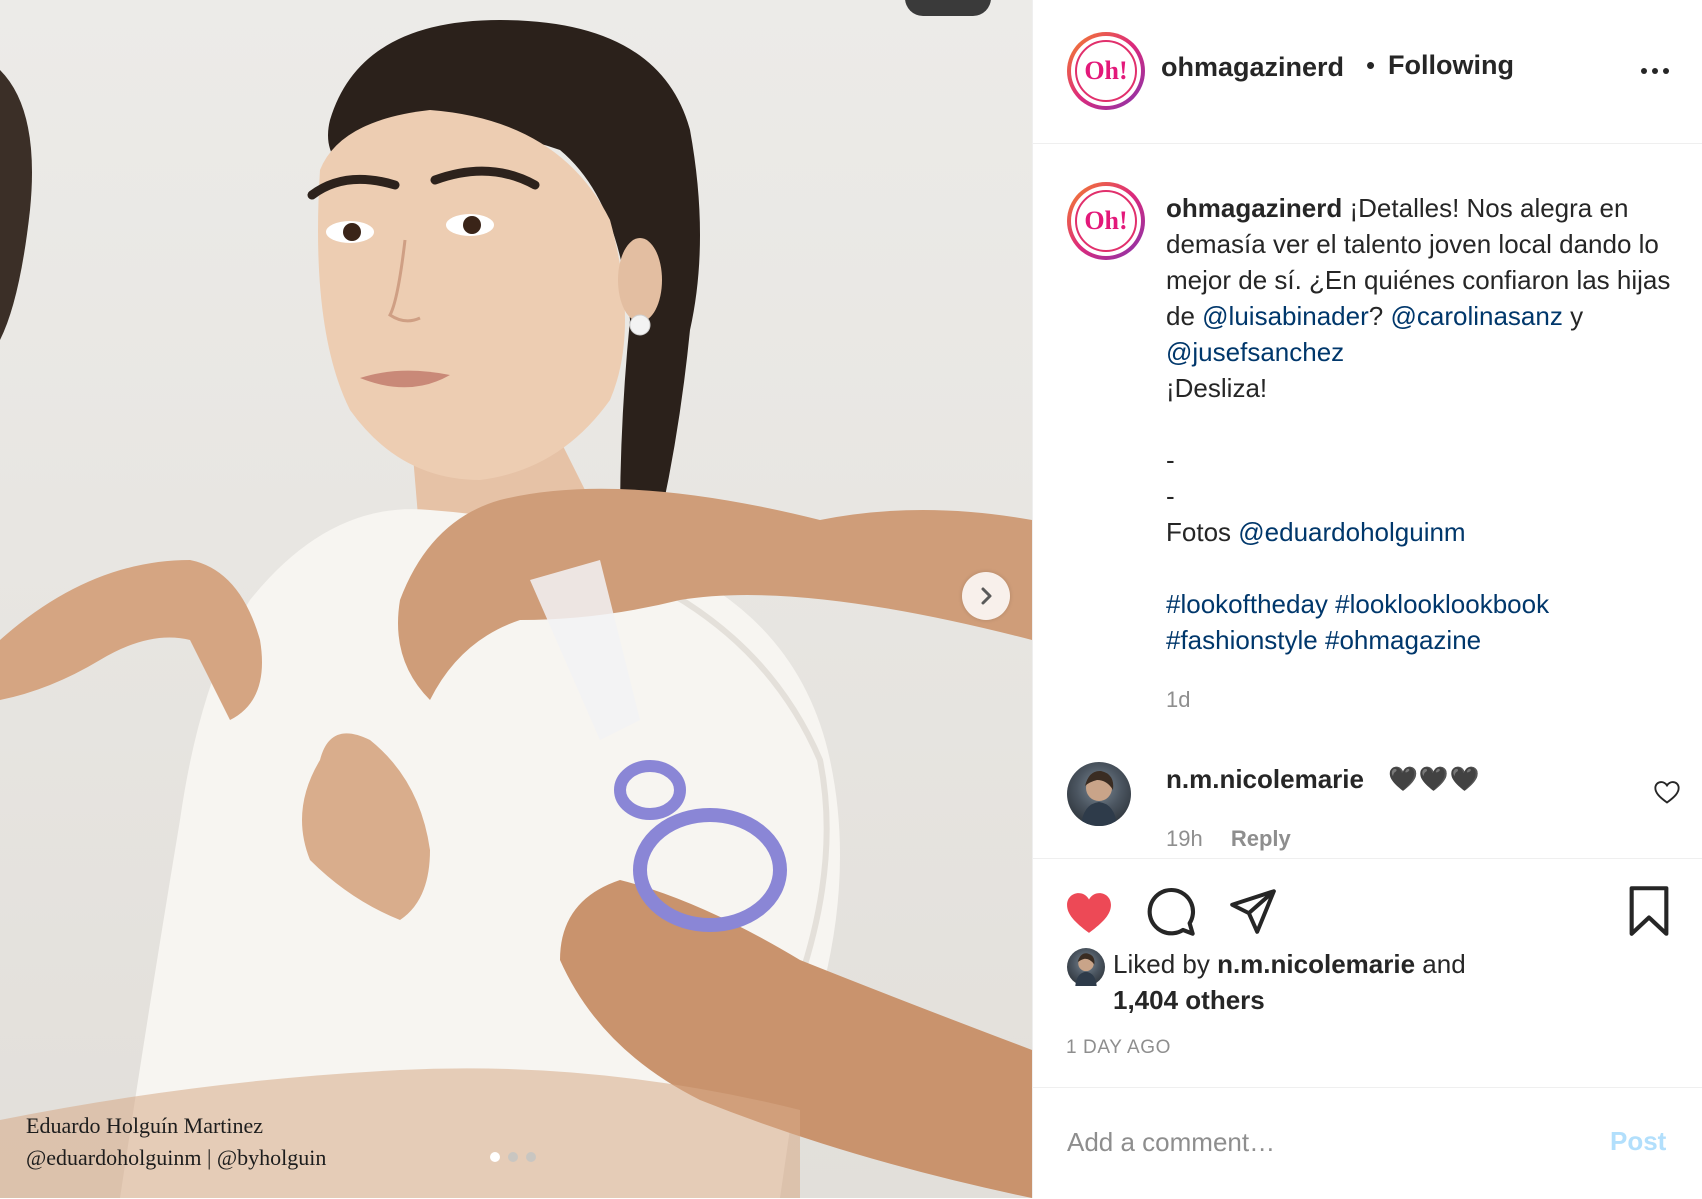  Describe the element at coordinates (1444, 964) in the screenshot. I see `liked-by-and: and` at that location.